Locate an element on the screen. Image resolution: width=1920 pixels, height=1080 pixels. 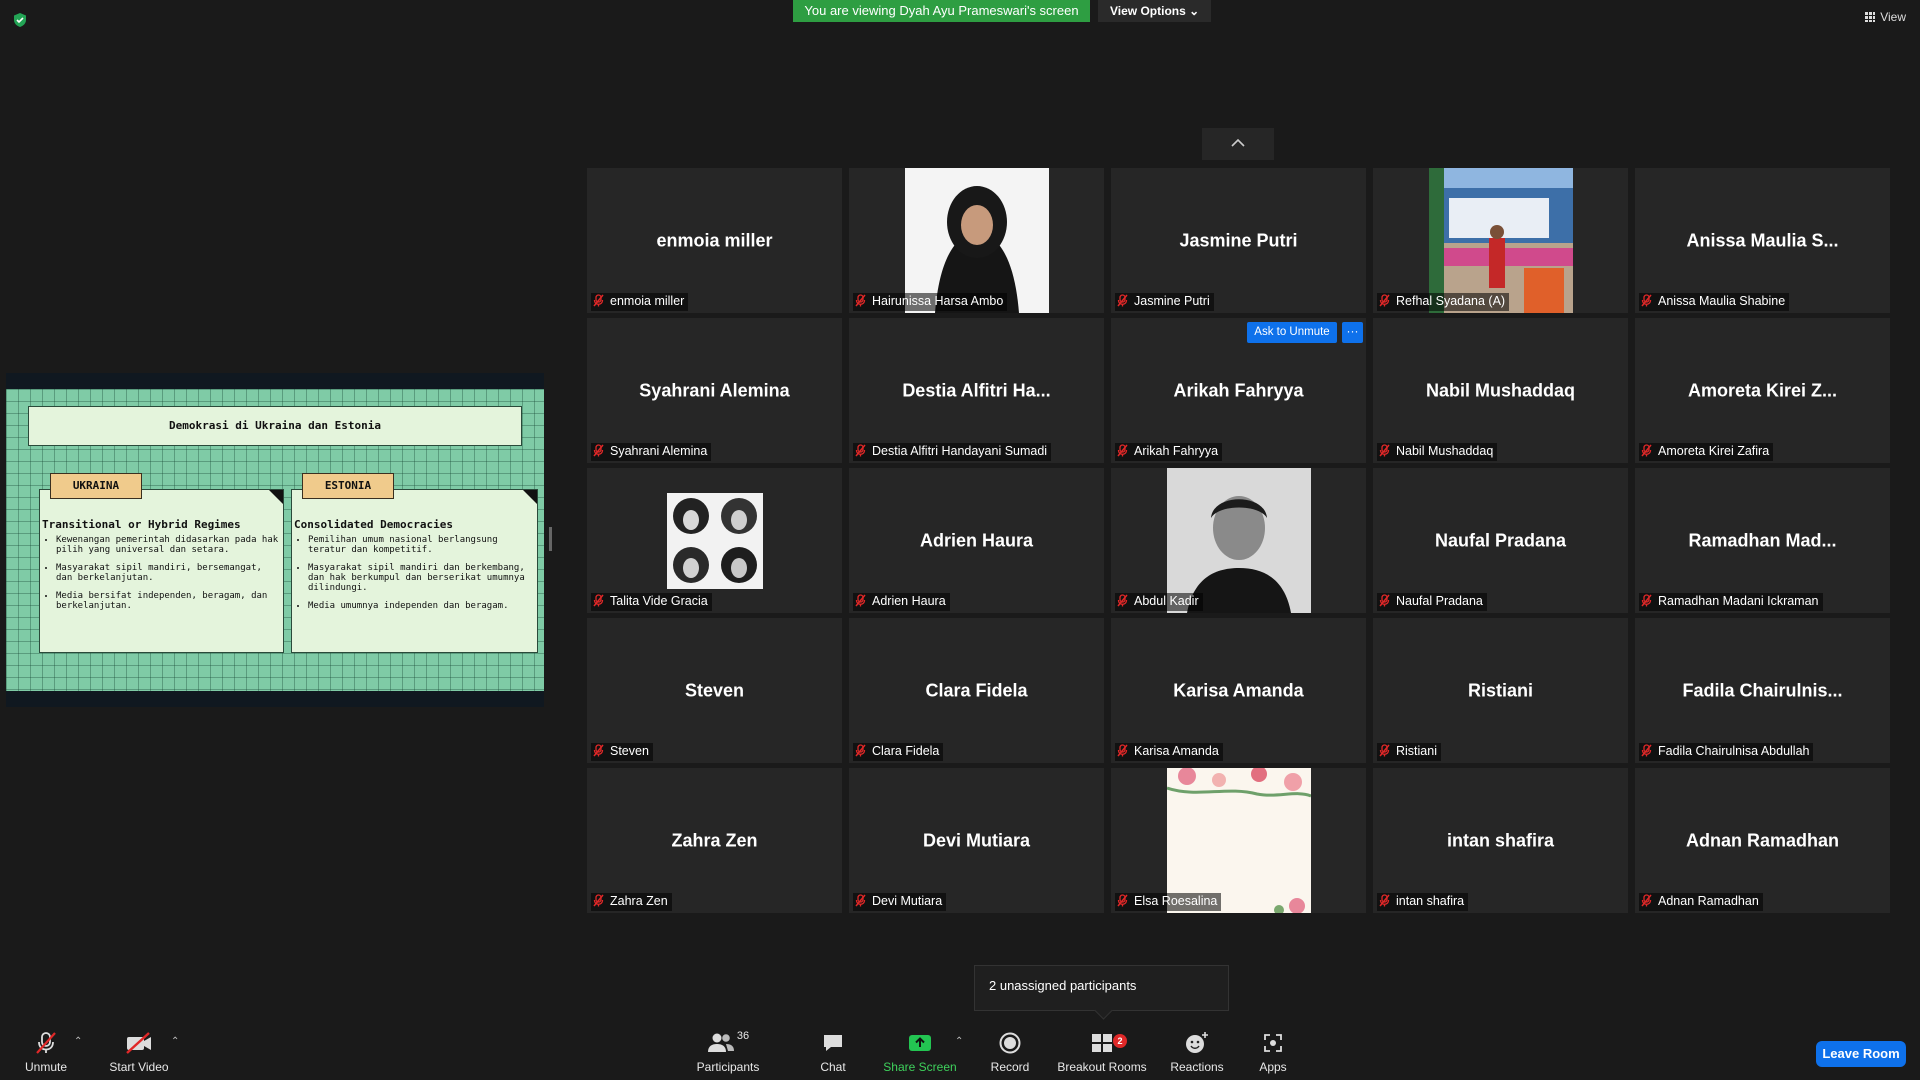
participant-name-tag: Fadila Chairulnisa Abdullah is located at coordinates (1726, 752).